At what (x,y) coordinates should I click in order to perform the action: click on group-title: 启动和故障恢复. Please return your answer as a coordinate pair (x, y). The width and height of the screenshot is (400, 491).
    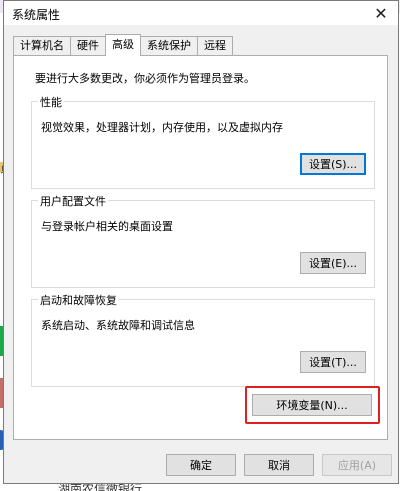
    Looking at the image, I should click on (78, 300).